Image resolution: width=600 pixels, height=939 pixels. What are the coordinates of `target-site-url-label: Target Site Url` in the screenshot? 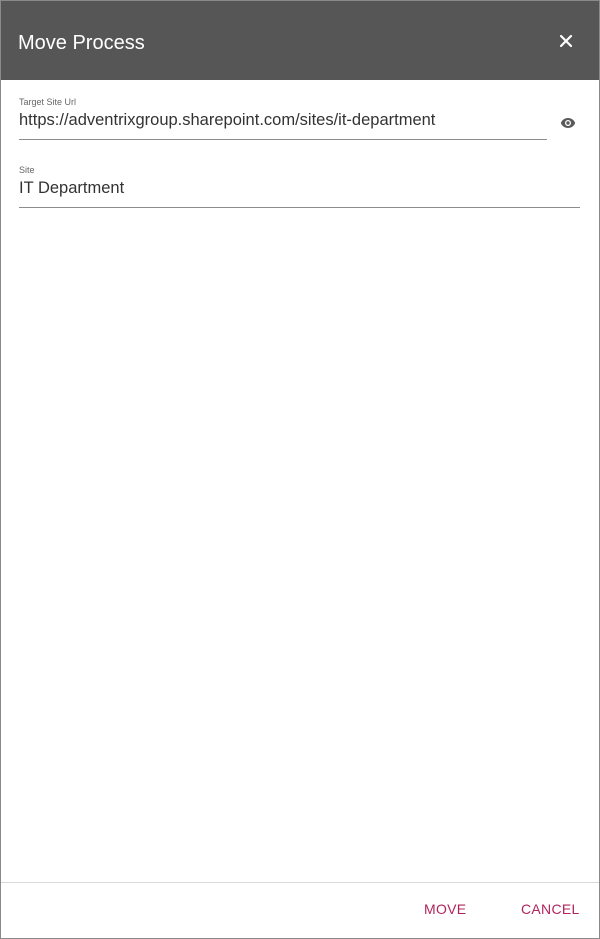 It's located at (48, 102).